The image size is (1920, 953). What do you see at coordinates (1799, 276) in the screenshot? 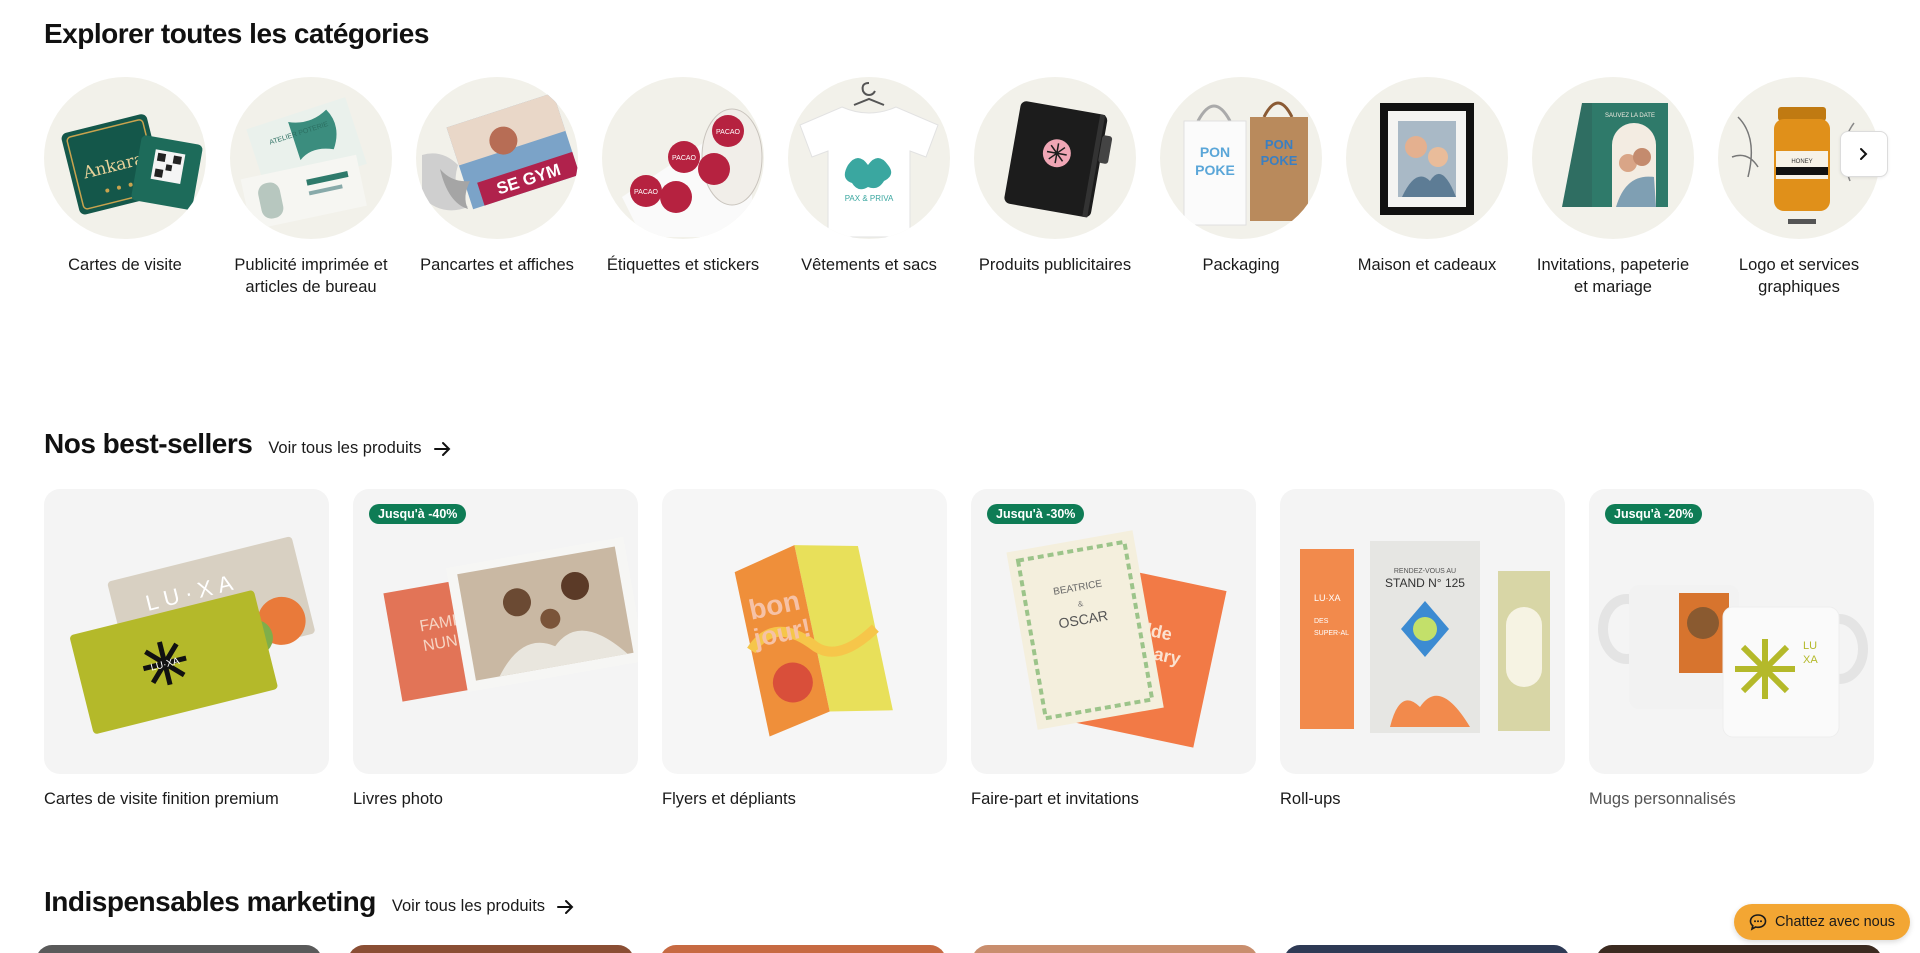
I see `category-label: Logo et services graphiques` at bounding box center [1799, 276].